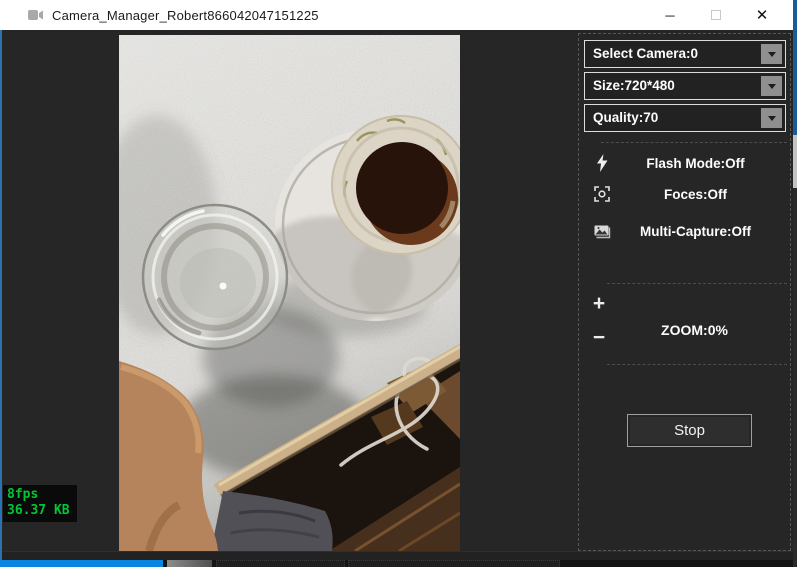  I want to click on camera-select-label: Select Camera:0, so click(646, 53).